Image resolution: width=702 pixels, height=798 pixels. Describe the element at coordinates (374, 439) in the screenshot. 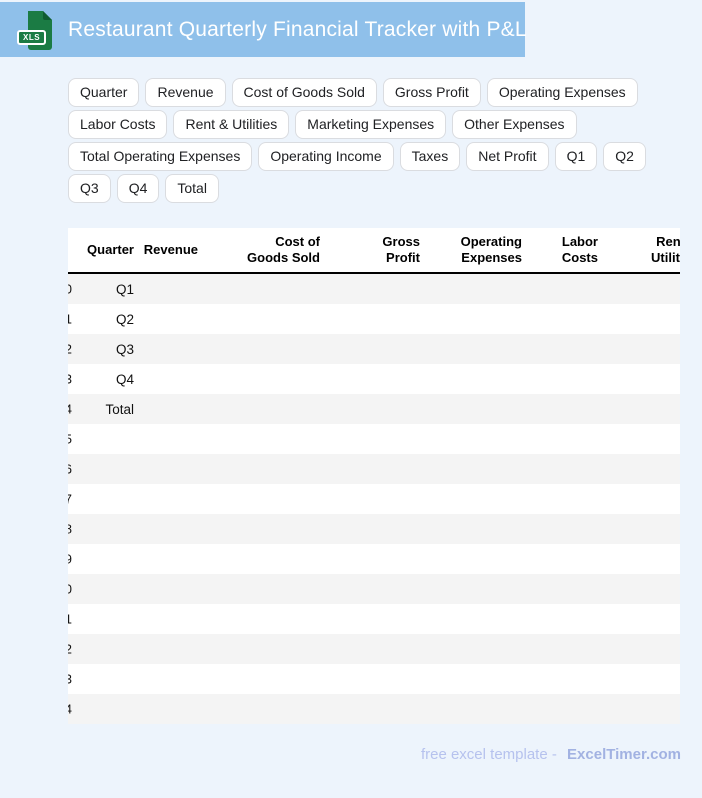

I see `table-row: 5` at that location.